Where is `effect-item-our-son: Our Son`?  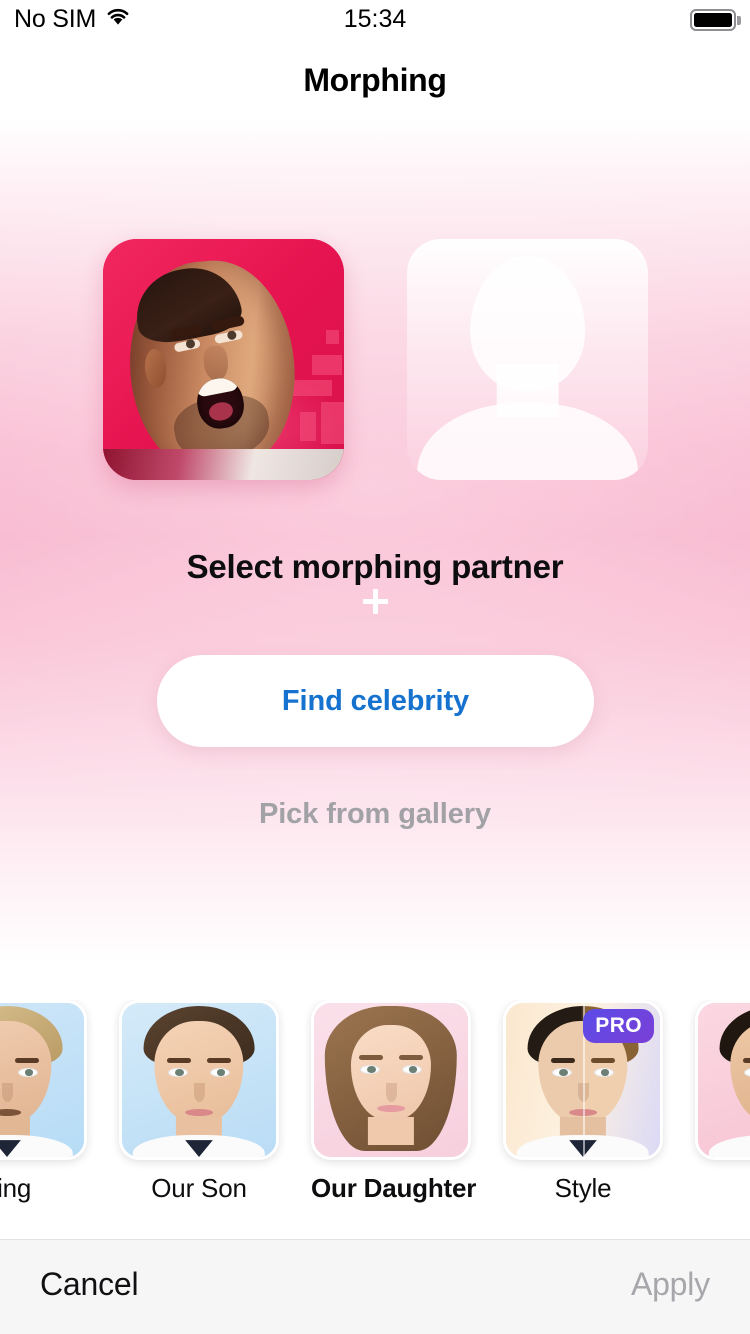 effect-item-our-son: Our Son is located at coordinates (199, 1102).